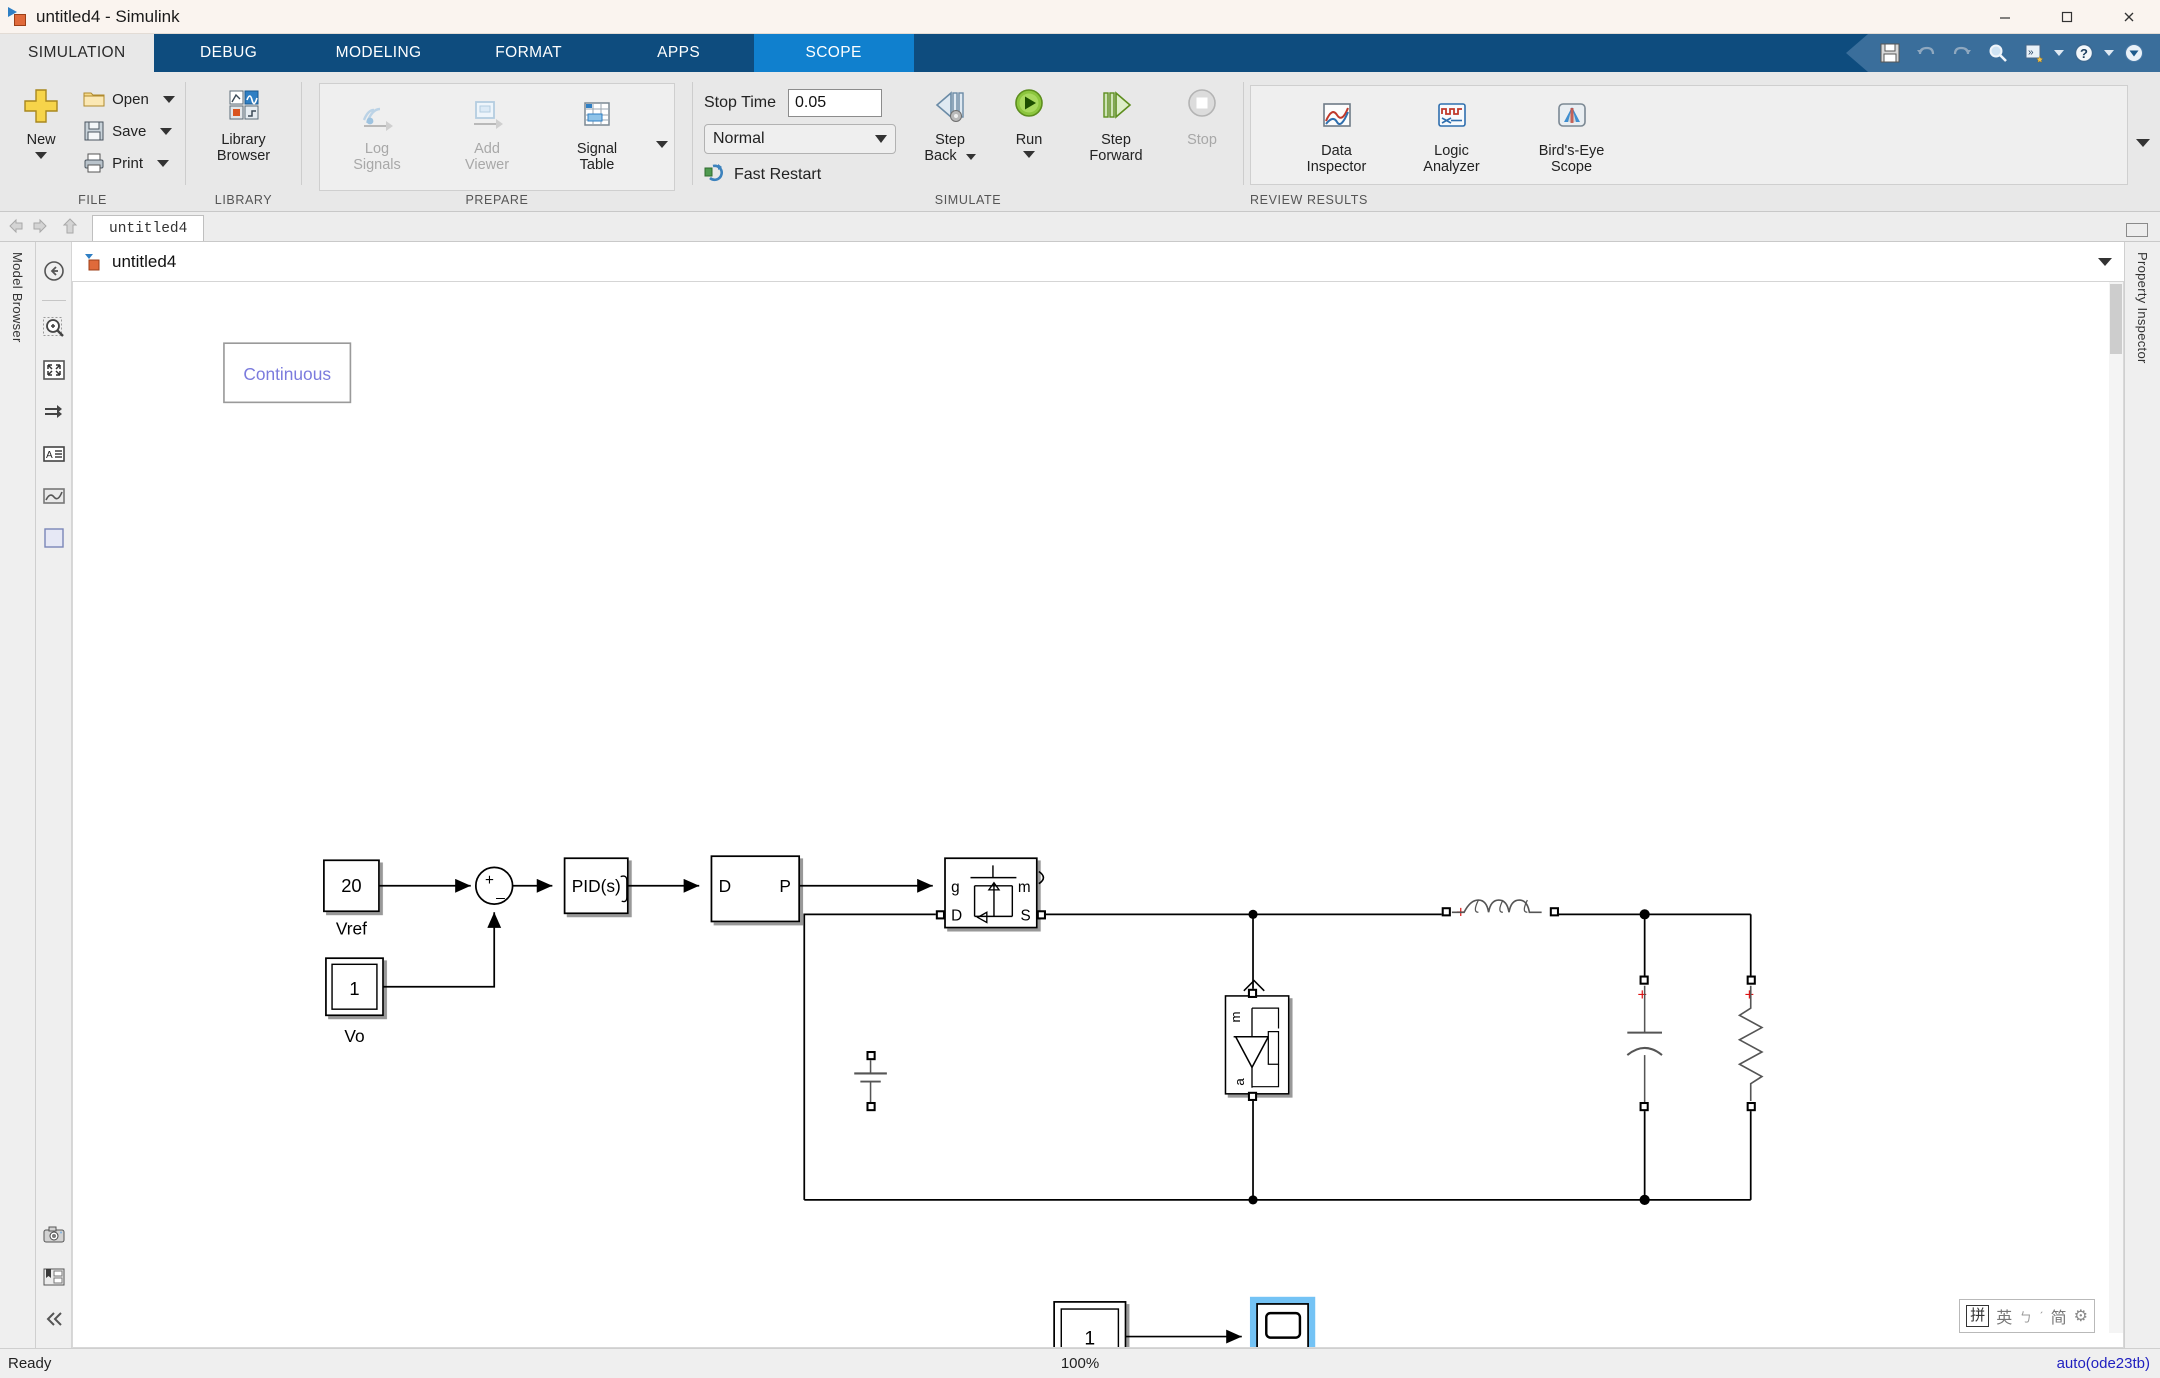  I want to click on step-back-button: Step Back, so click(950, 122).